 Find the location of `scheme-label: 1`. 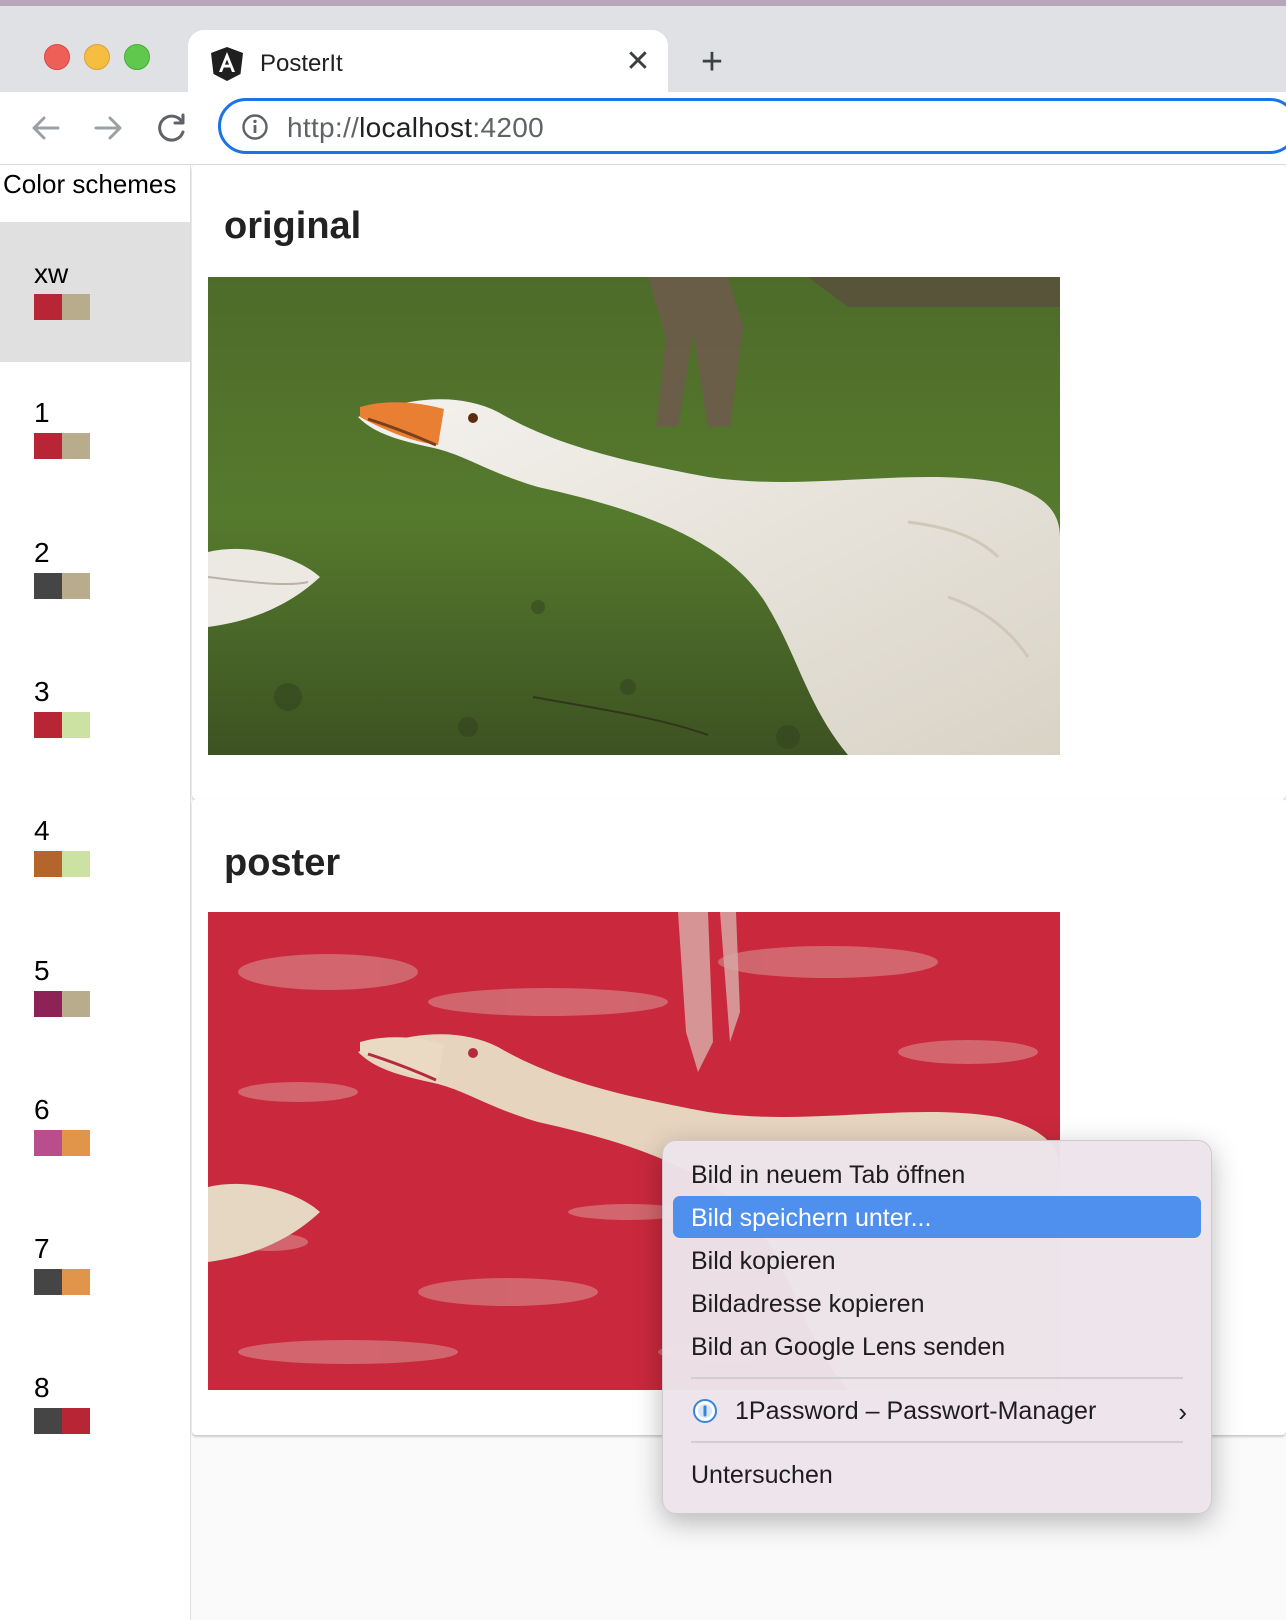

scheme-label: 1 is located at coordinates (42, 413).